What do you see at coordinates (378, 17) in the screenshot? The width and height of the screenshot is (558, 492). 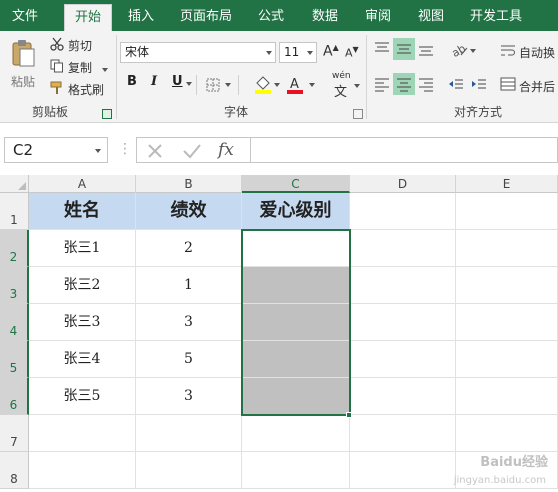 I see `tab-review: 审阅` at bounding box center [378, 17].